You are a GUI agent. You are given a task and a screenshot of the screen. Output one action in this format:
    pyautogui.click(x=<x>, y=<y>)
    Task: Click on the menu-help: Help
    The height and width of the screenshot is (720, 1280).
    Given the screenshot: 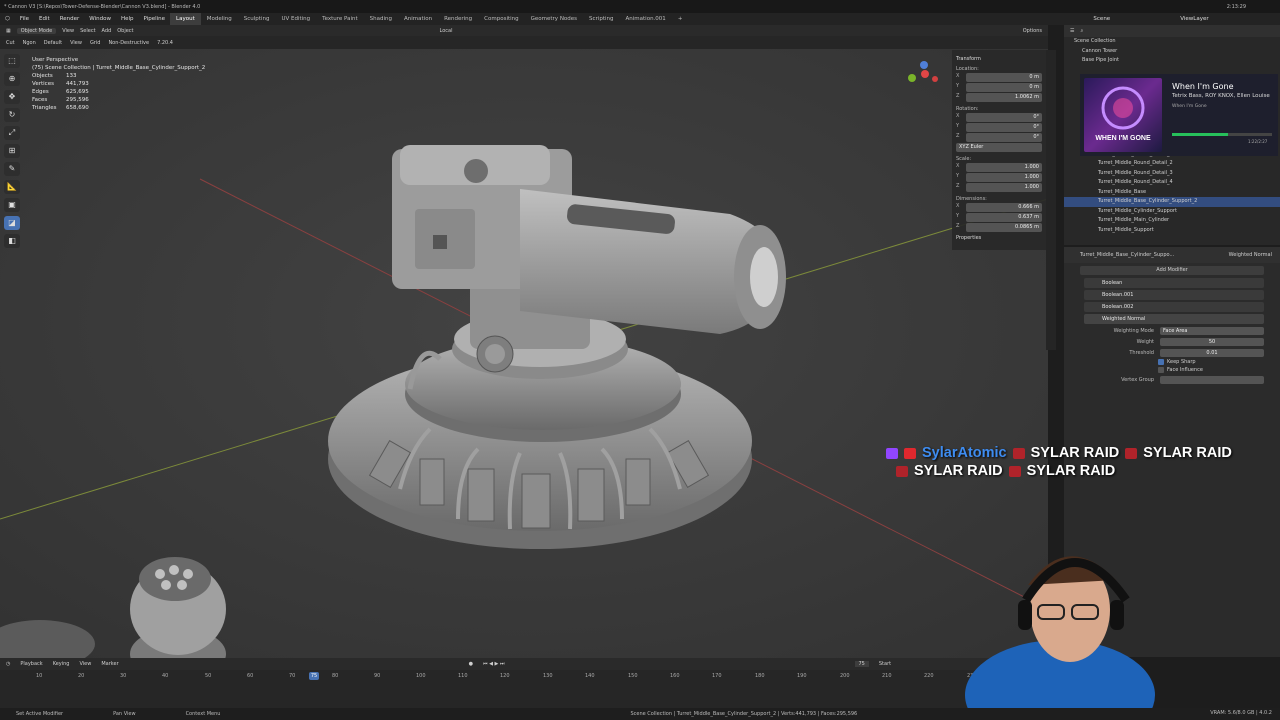 What is the action you would take?
    pyautogui.click(x=127, y=19)
    